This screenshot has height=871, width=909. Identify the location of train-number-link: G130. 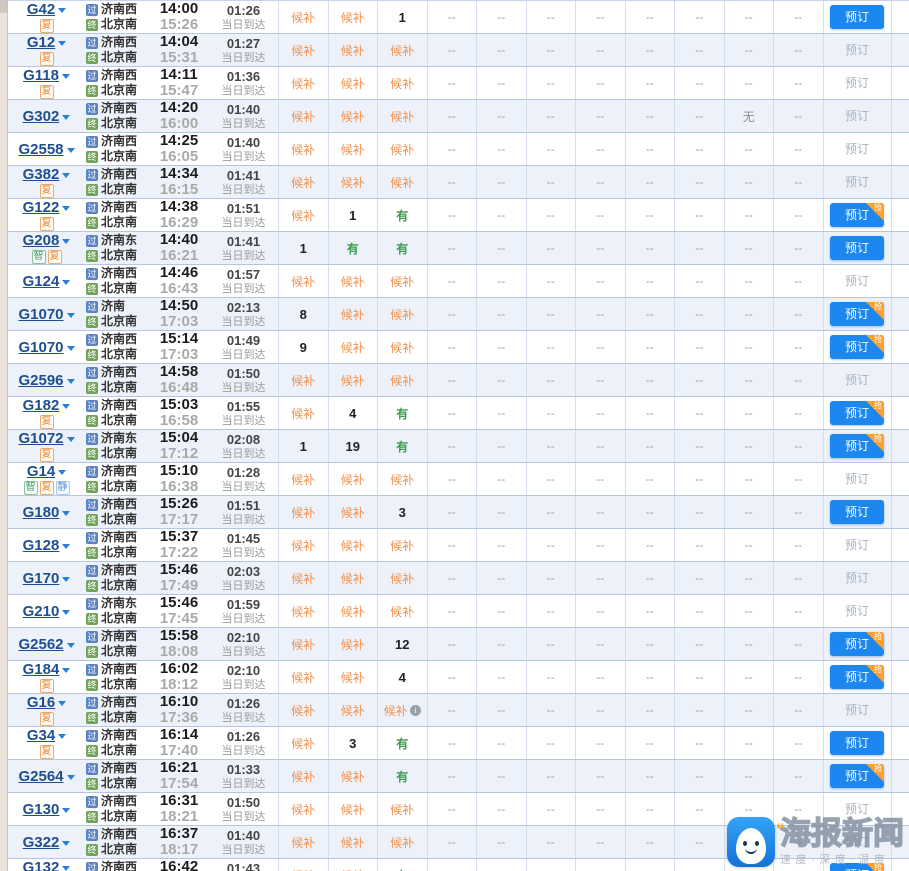
(41, 809).